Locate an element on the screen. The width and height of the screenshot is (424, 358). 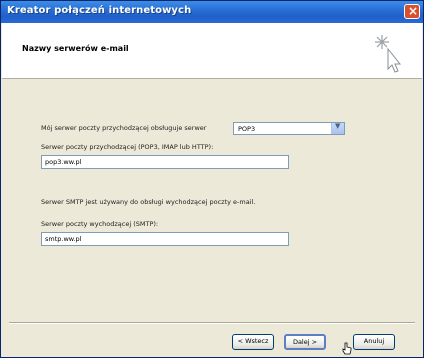
incoming-type-value: POP3 is located at coordinates (247, 129).